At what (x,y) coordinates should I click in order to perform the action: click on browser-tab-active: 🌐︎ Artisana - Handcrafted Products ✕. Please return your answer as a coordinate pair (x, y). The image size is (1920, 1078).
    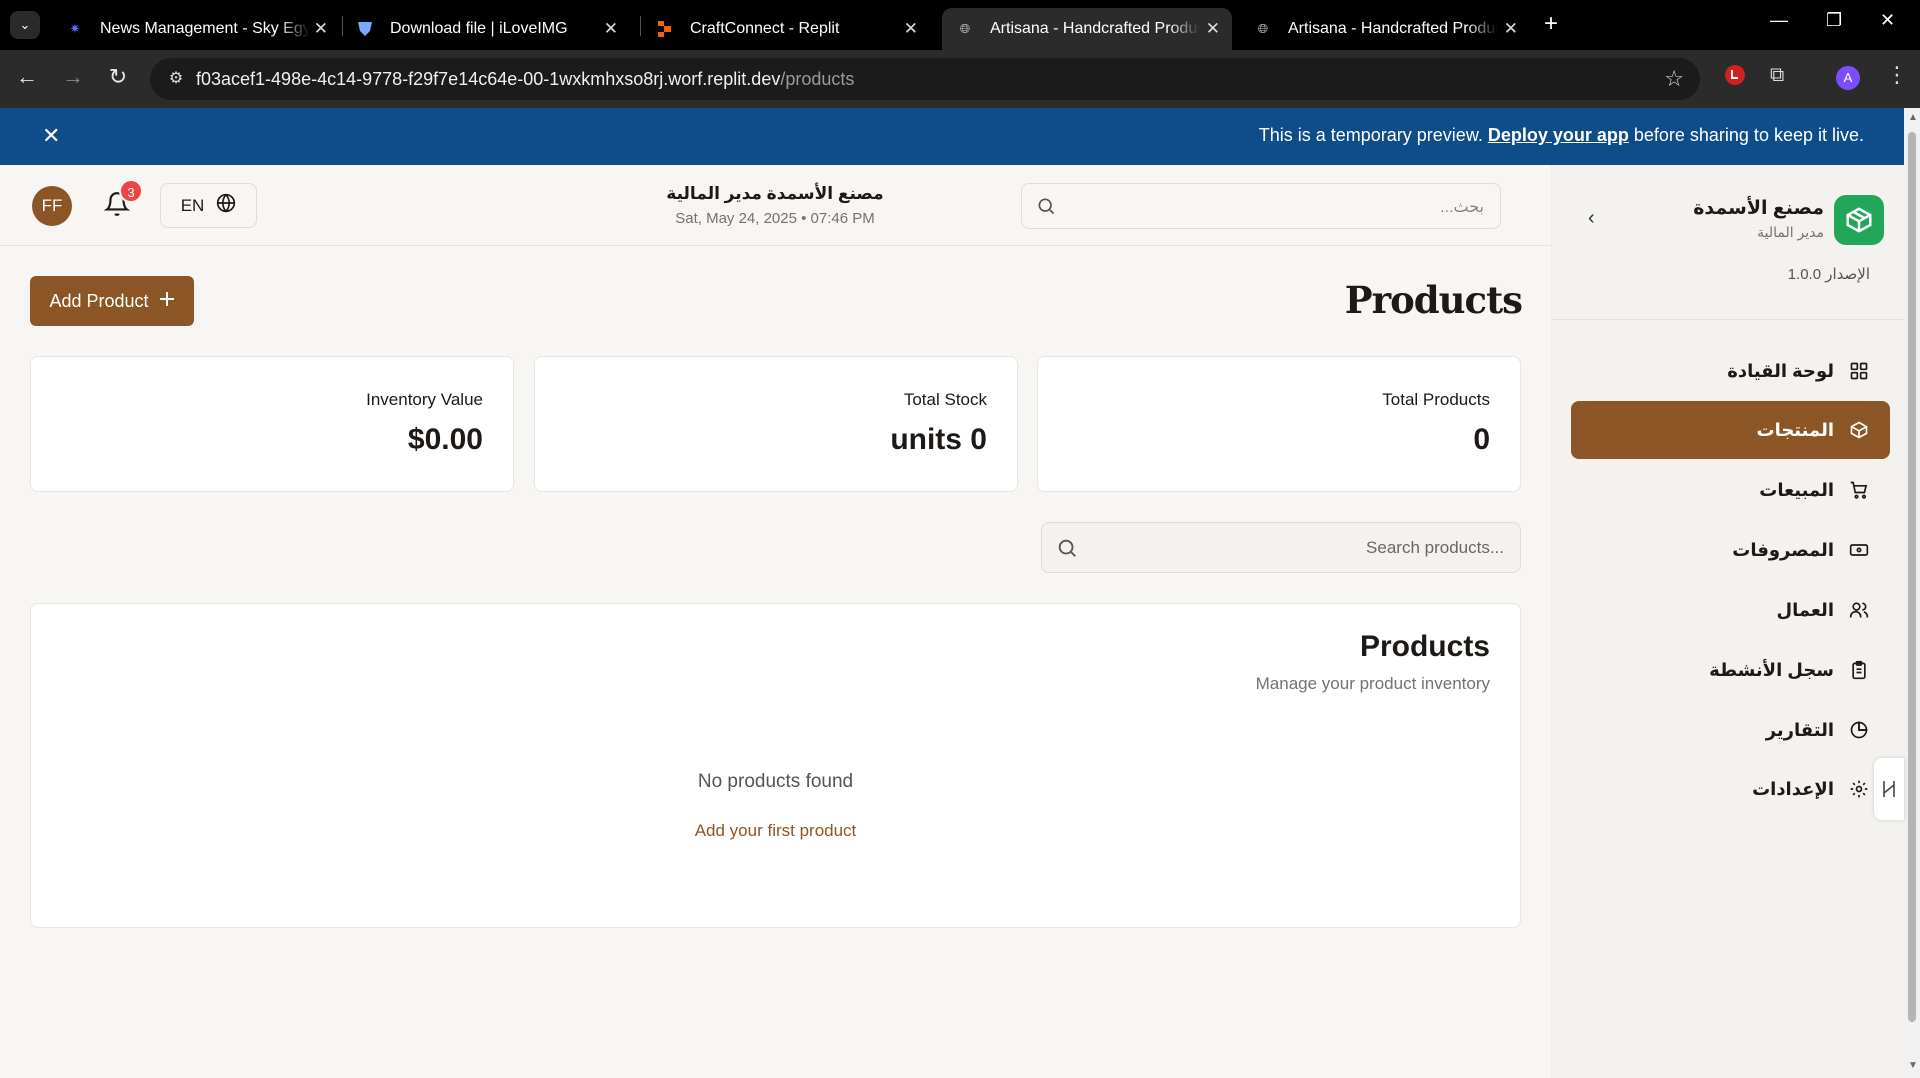
    Looking at the image, I should click on (1087, 29).